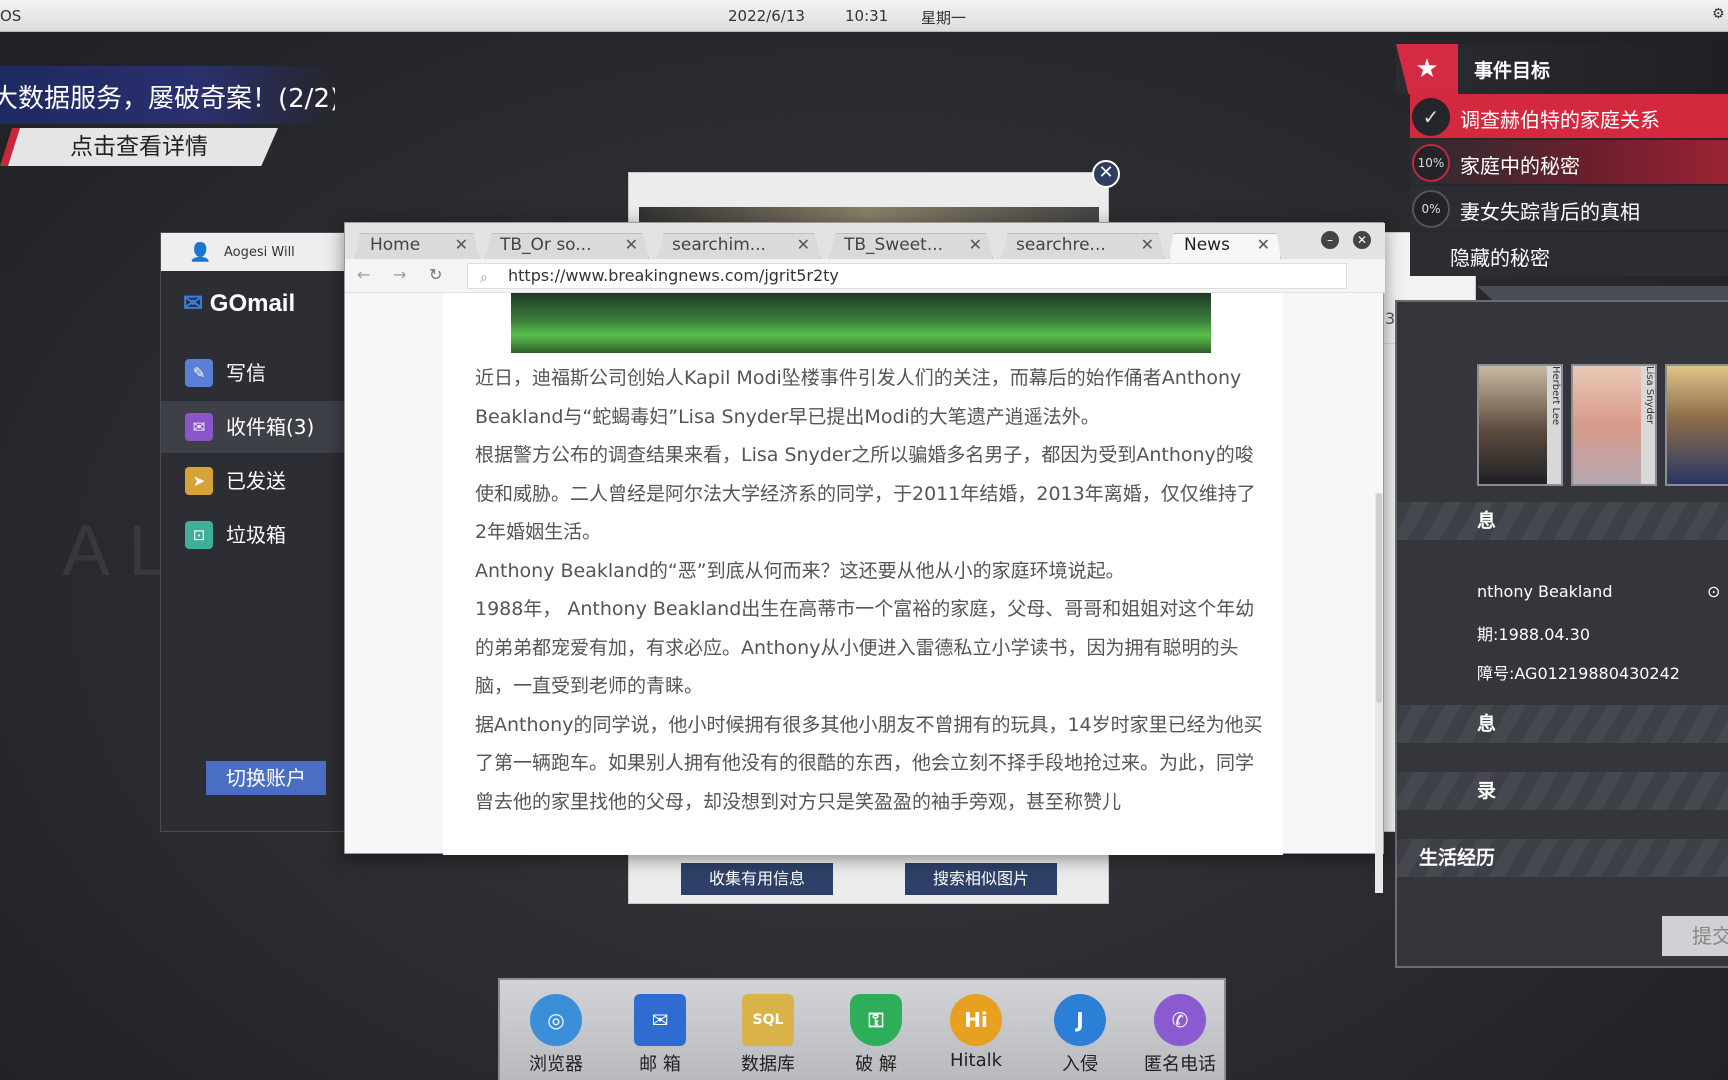 The image size is (1728, 1080). I want to click on mail-item-label: 已发送, so click(256, 481).